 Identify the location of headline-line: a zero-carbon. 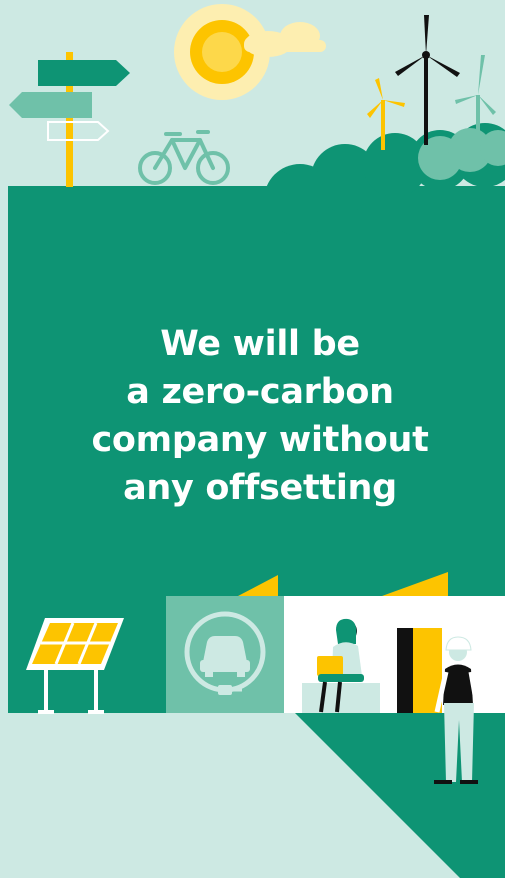
(260, 392).